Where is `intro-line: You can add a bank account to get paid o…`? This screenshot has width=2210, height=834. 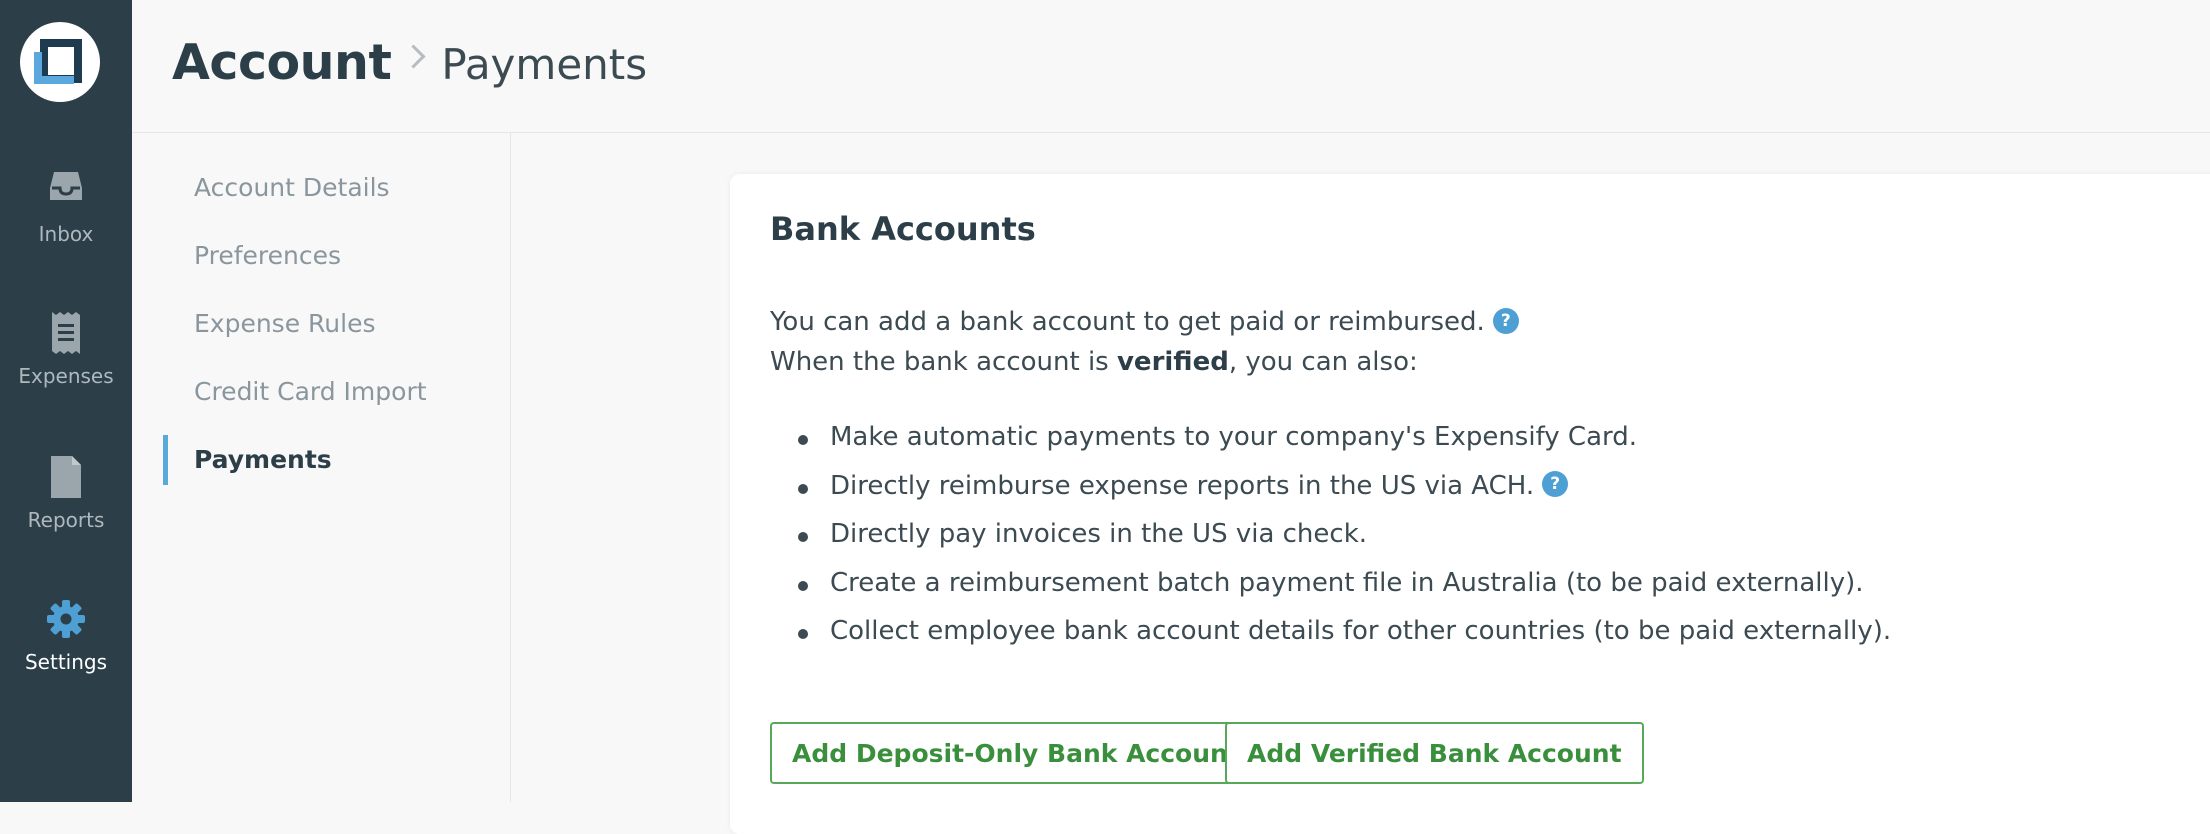
intro-line: You can add a bank account to get paid o… is located at coordinates (1144, 322).